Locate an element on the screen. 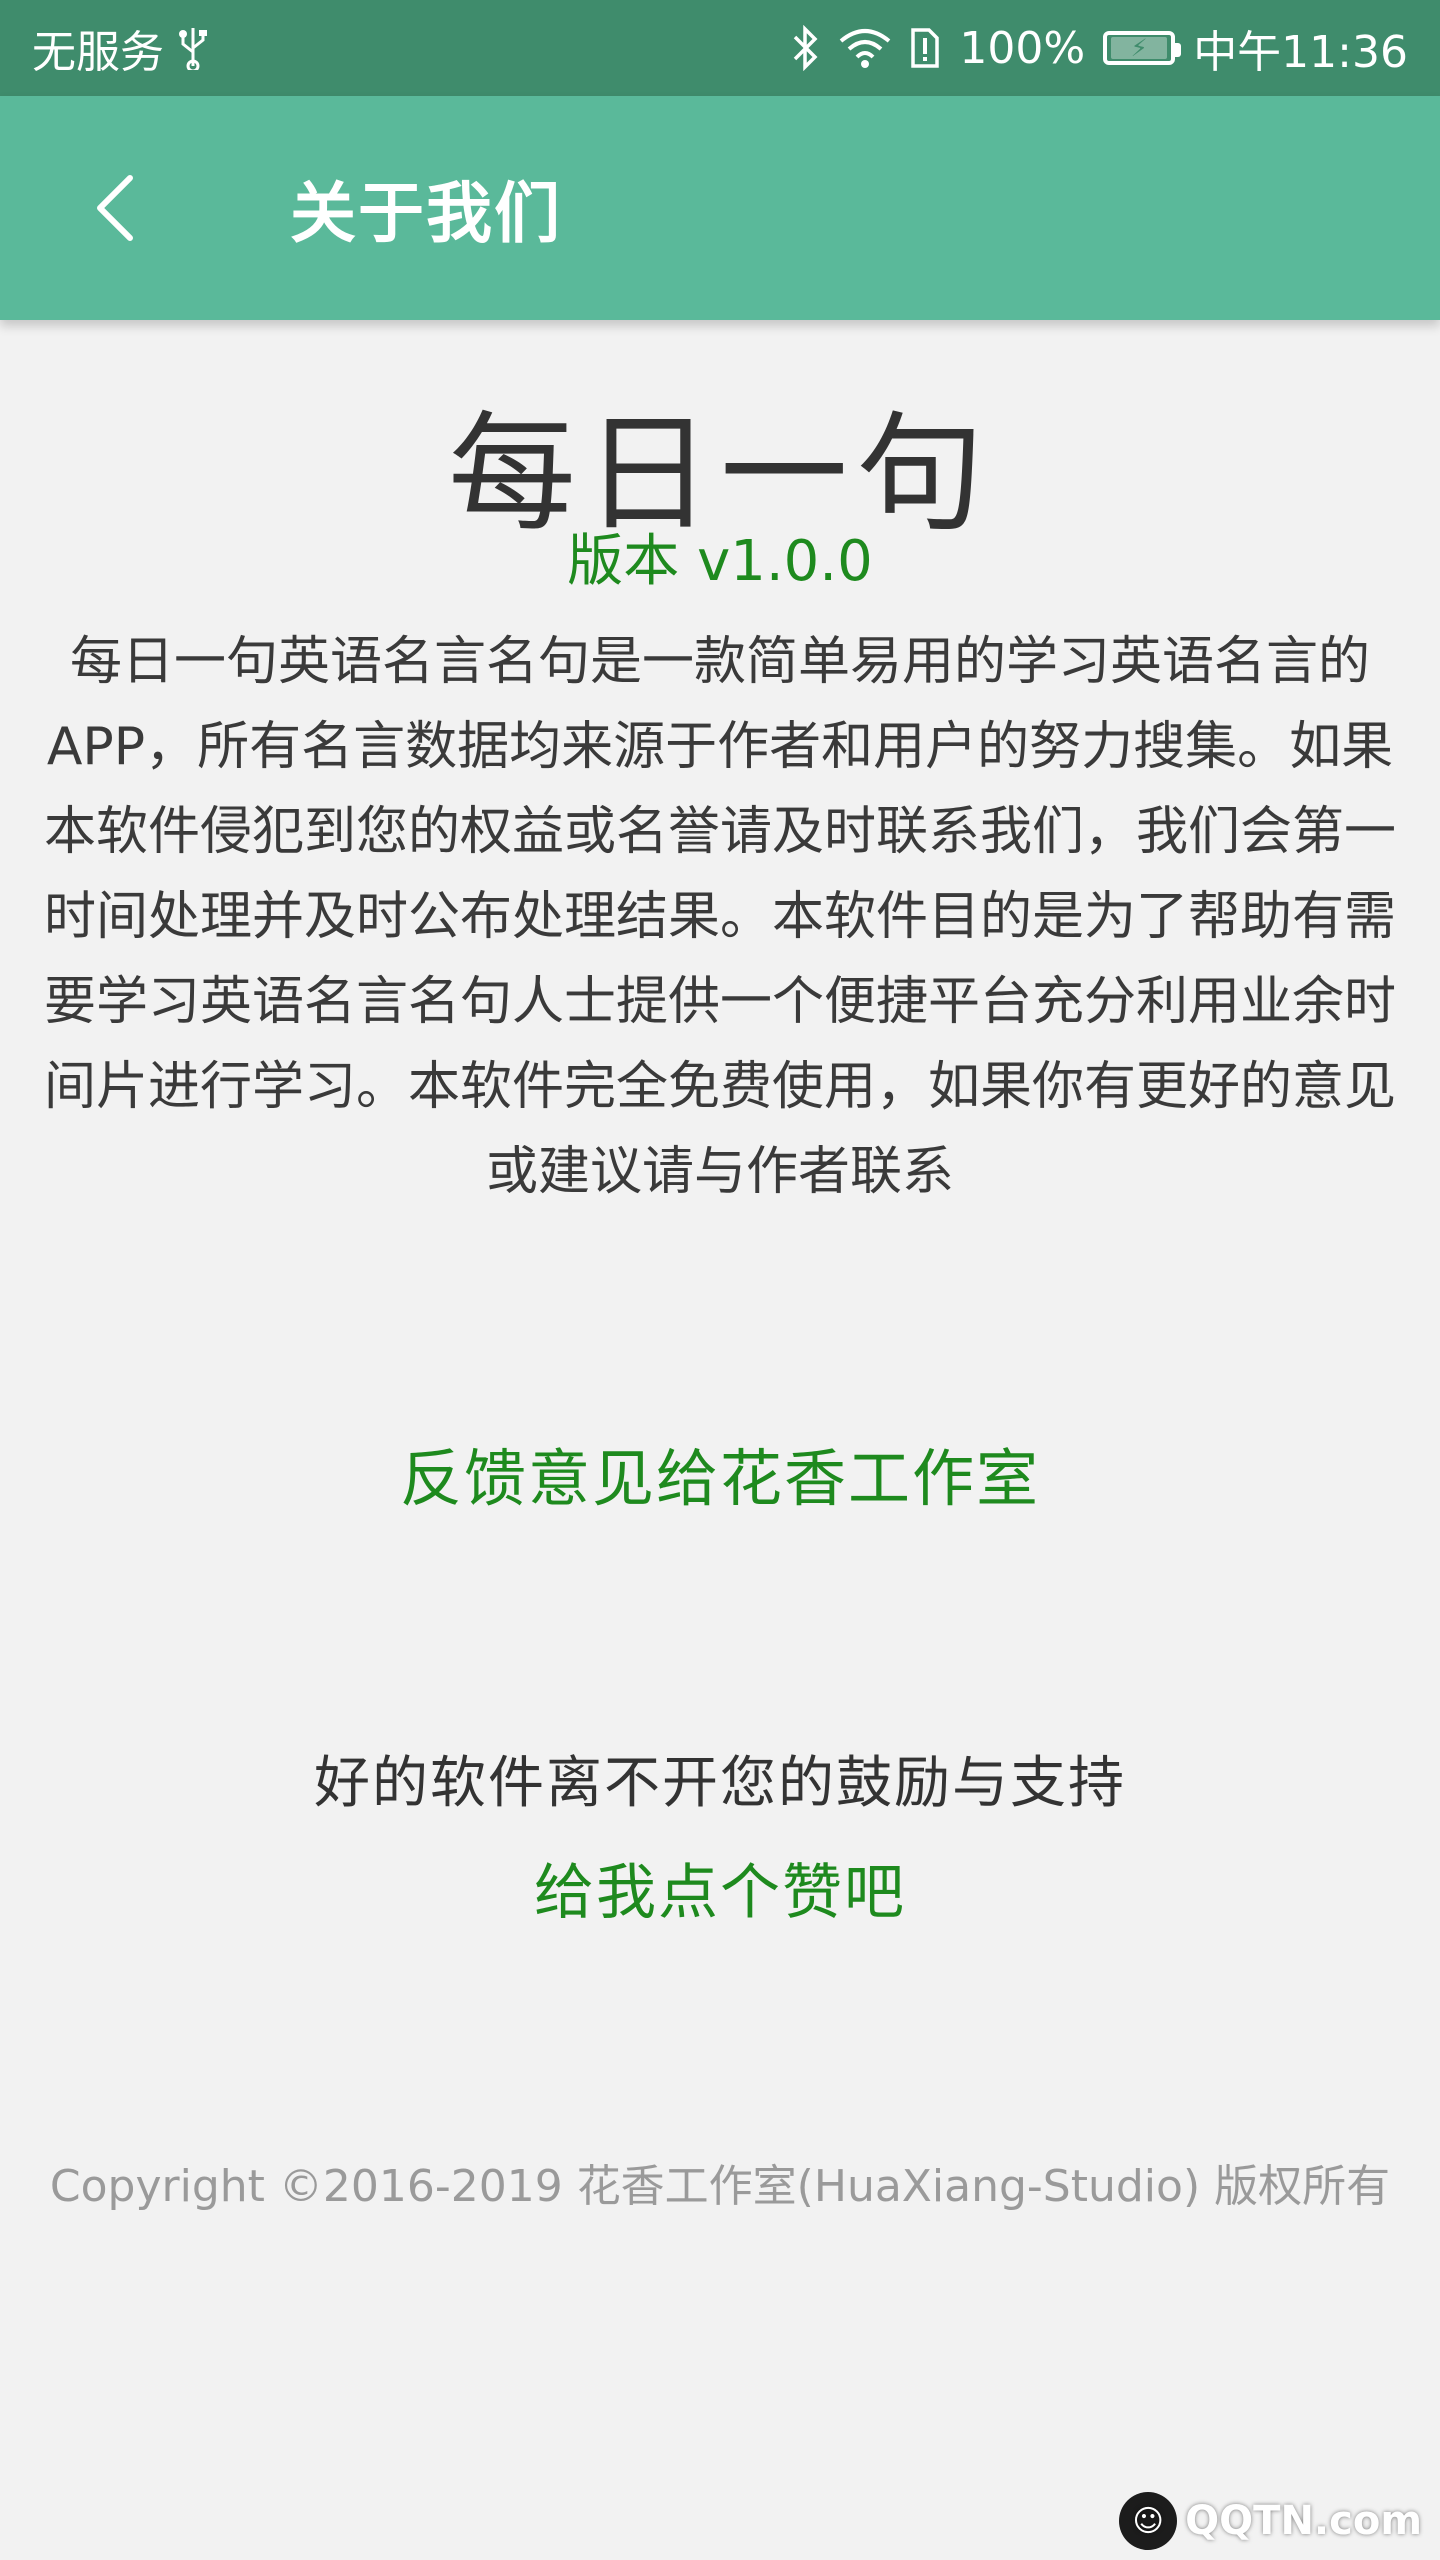 This screenshot has width=1440, height=2560. battery-charging-icon: ⚡ is located at coordinates (1142, 48).